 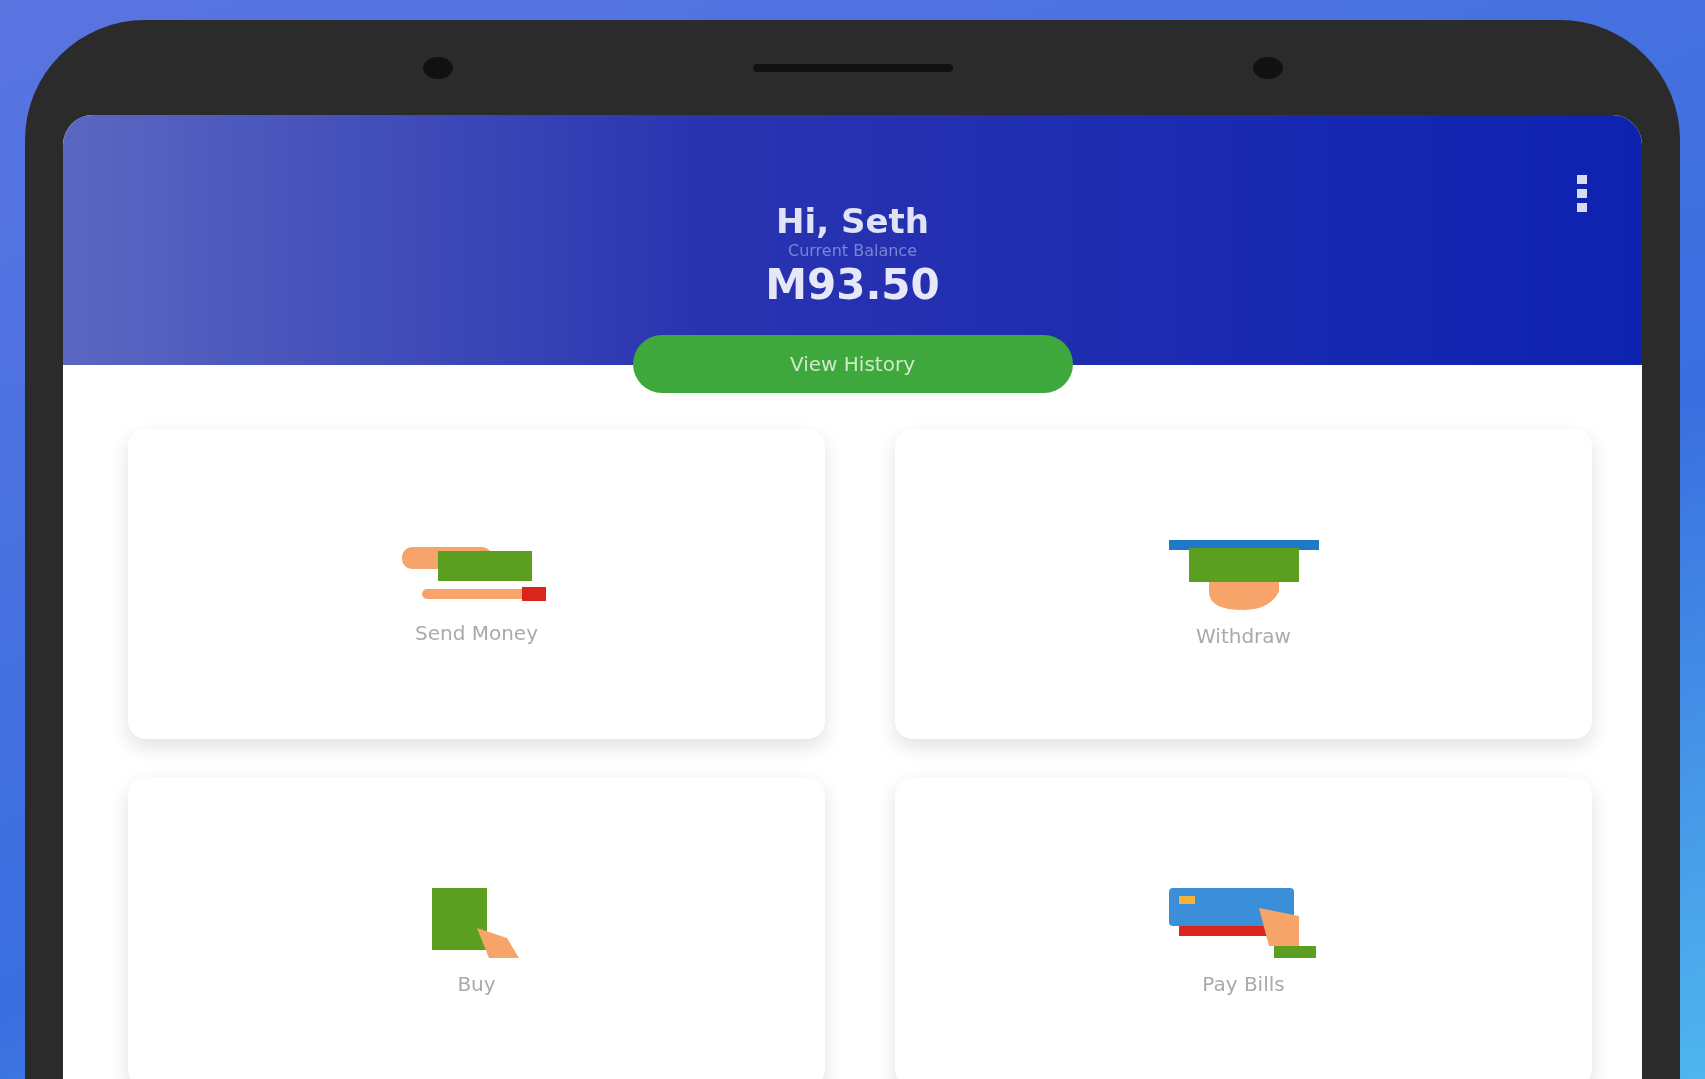 I want to click on action-card: Send Money, so click(x=476, y=584).